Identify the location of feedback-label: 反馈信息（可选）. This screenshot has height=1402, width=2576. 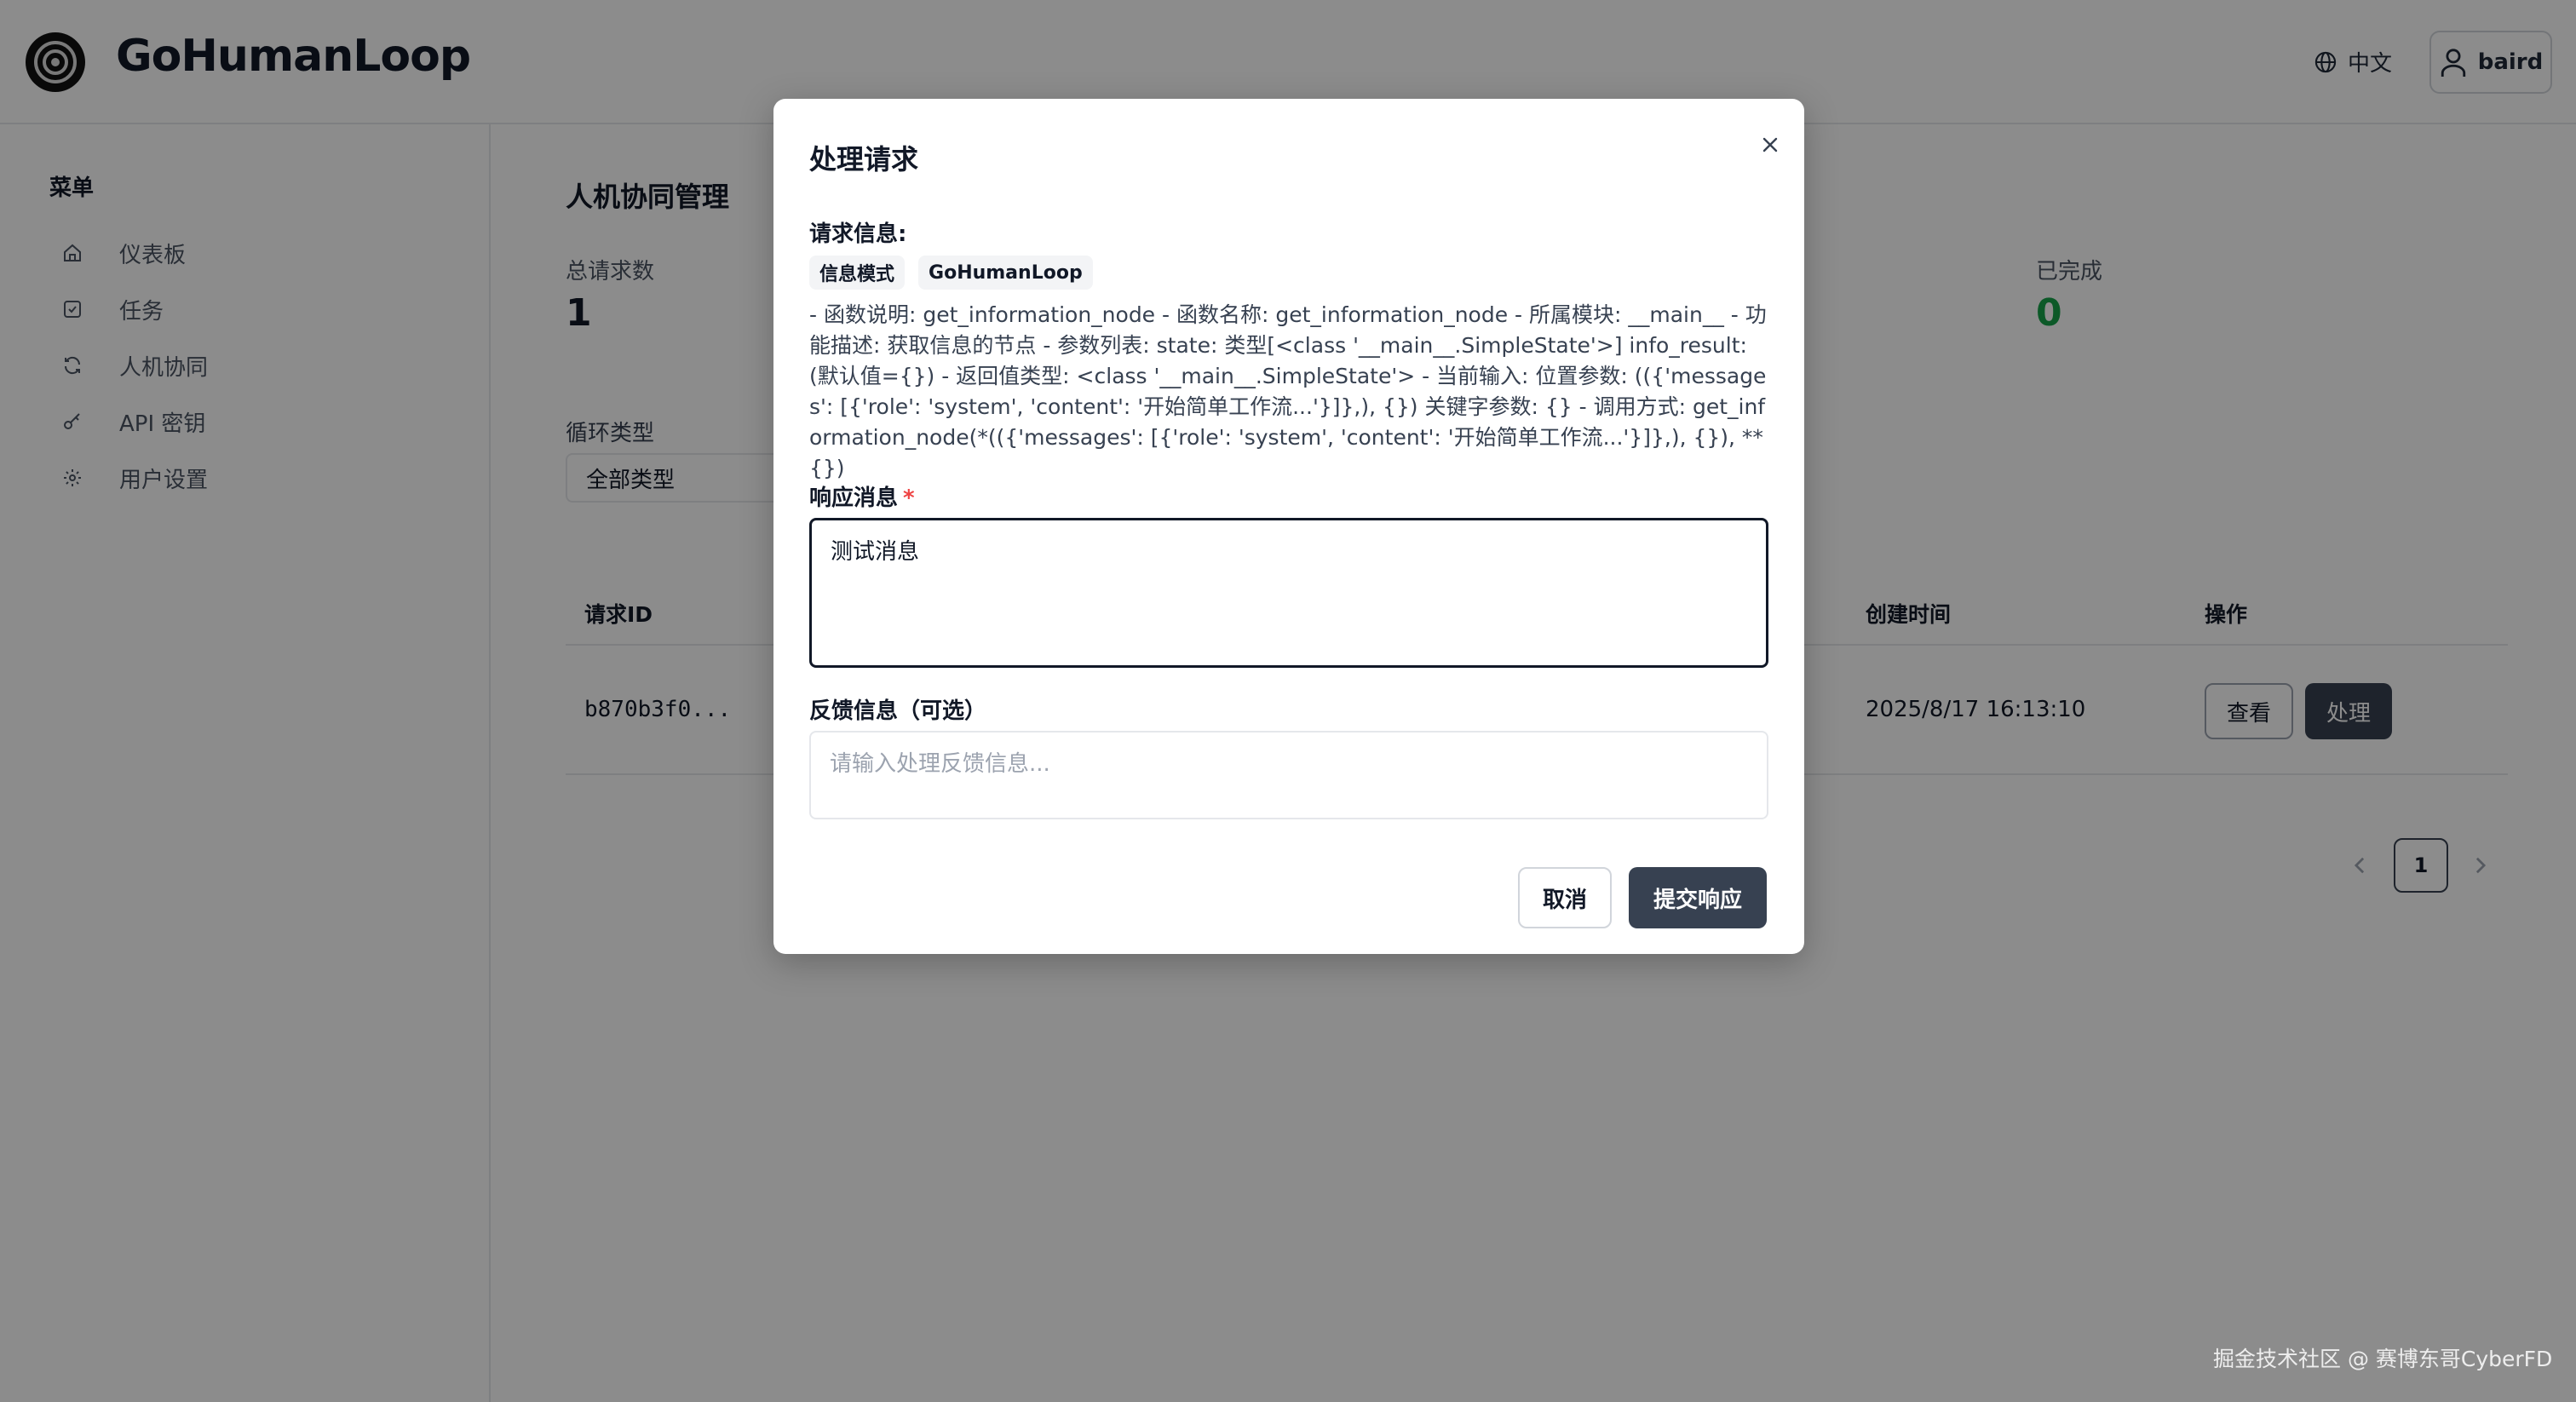
(898, 711).